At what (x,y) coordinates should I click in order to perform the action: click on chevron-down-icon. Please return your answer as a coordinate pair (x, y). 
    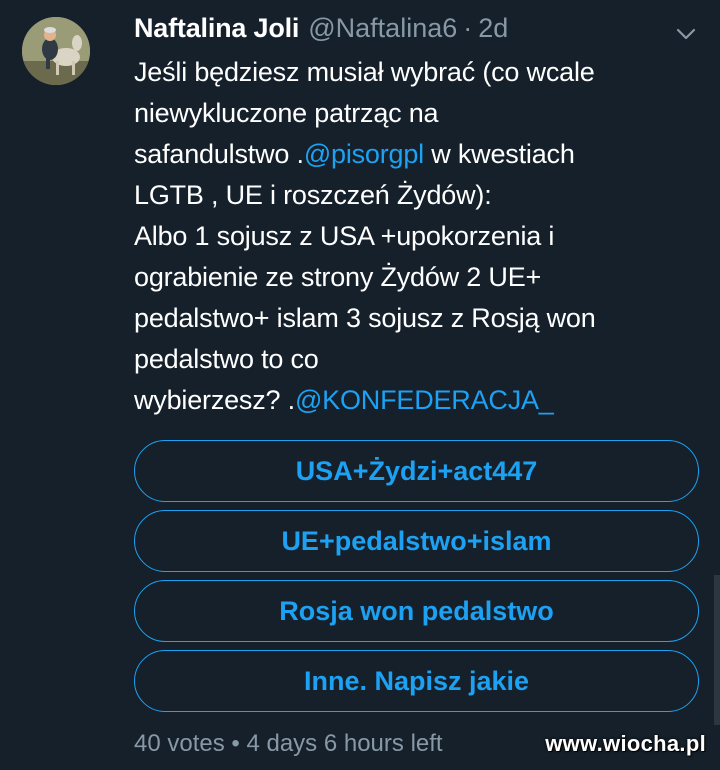
    Looking at the image, I should click on (686, 34).